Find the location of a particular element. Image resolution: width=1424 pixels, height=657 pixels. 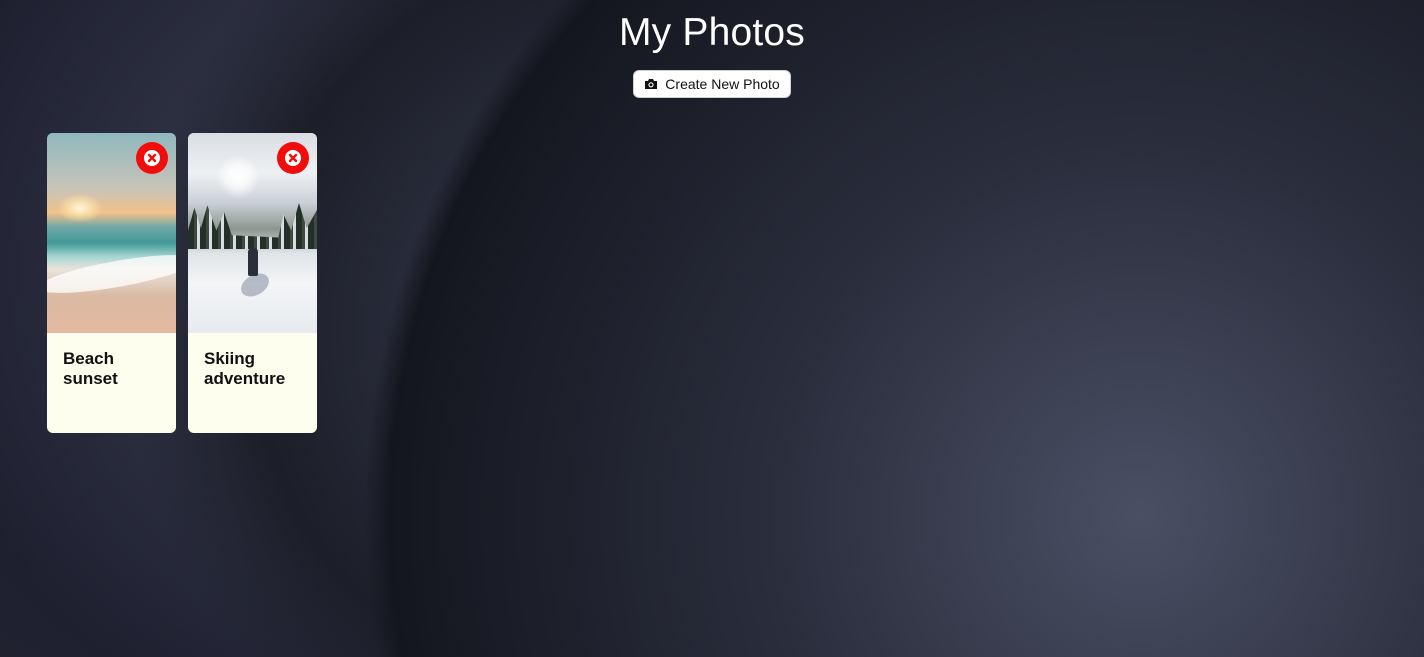

photo-grid: Beach sunset Skiing adventure is located at coordinates (182, 283).